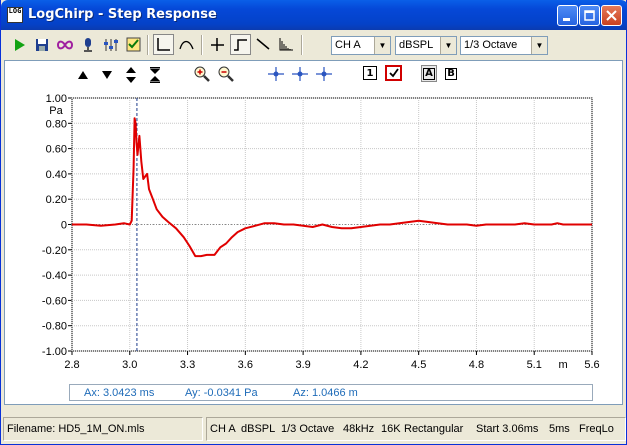 The image size is (627, 445). I want to click on status-freq: FreqLo, so click(596, 429).